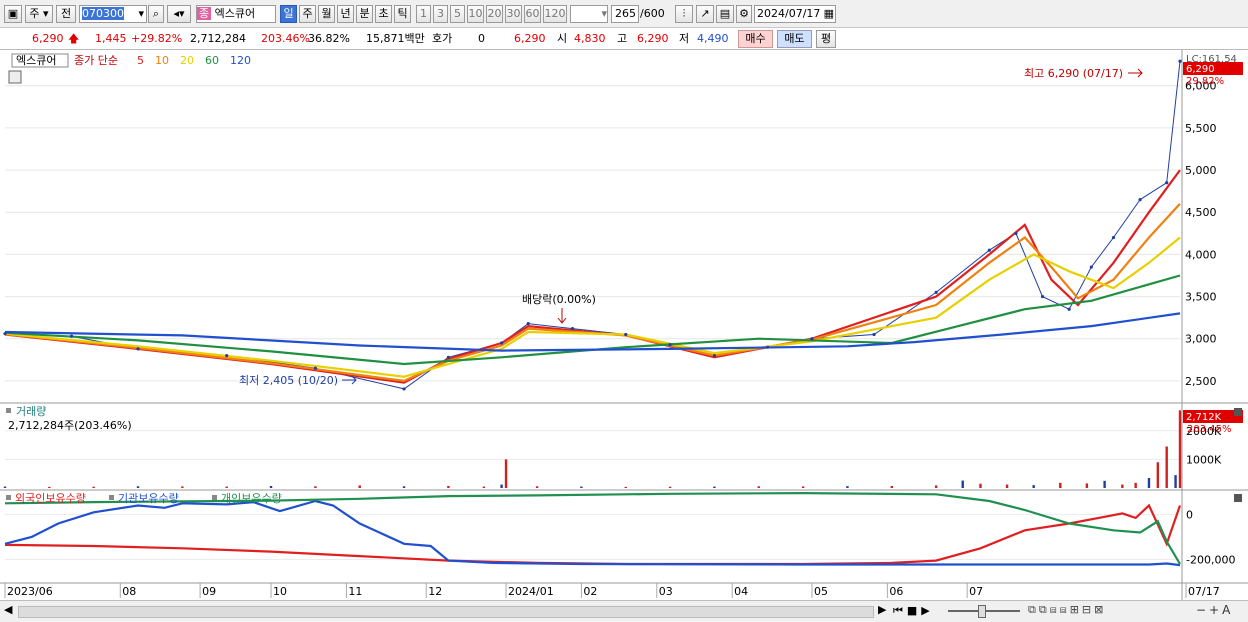  Describe the element at coordinates (1205, 81) in the screenshot. I see `last-pct-tag: 29.82%` at that location.